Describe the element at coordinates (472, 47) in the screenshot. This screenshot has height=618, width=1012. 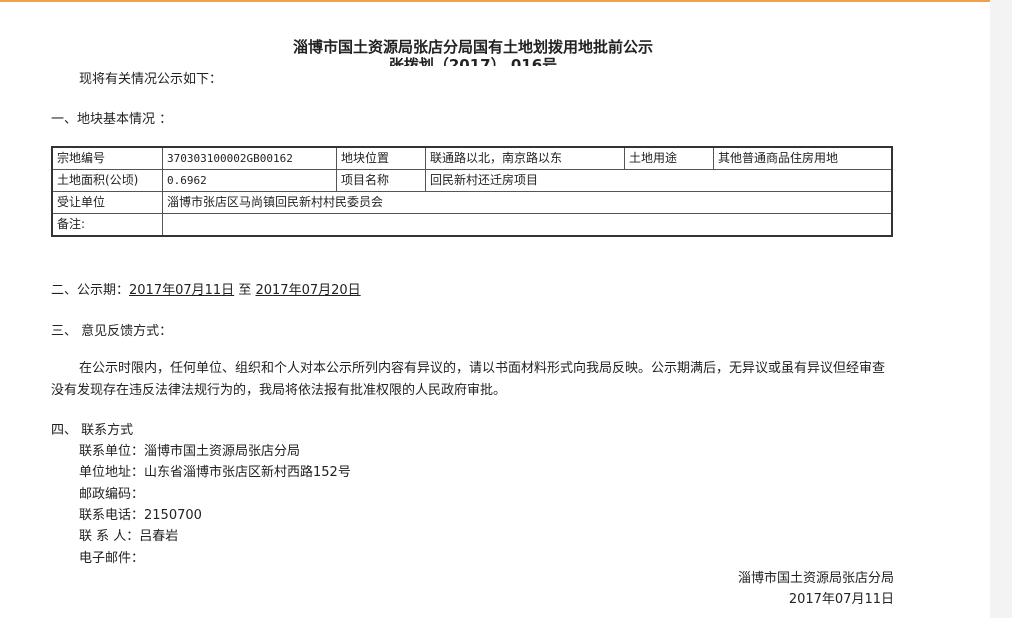
I see `document-title: 淄博市国土资源局张店分局国有土地划拨用地批前公示` at that location.